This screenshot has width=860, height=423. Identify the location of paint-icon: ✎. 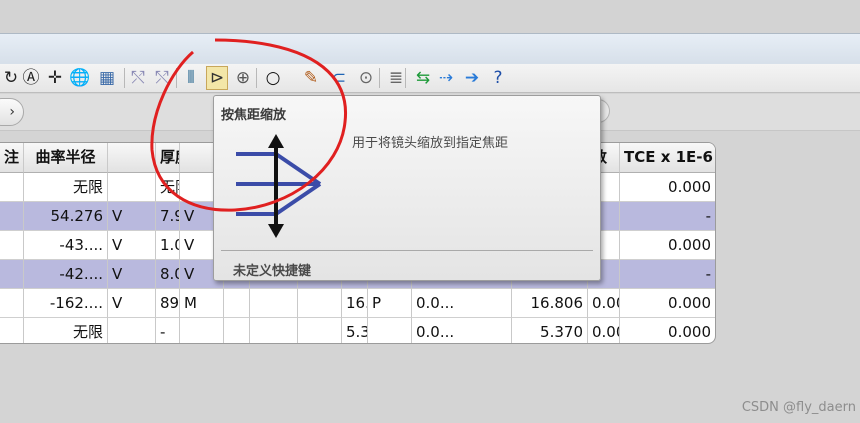
(311, 78).